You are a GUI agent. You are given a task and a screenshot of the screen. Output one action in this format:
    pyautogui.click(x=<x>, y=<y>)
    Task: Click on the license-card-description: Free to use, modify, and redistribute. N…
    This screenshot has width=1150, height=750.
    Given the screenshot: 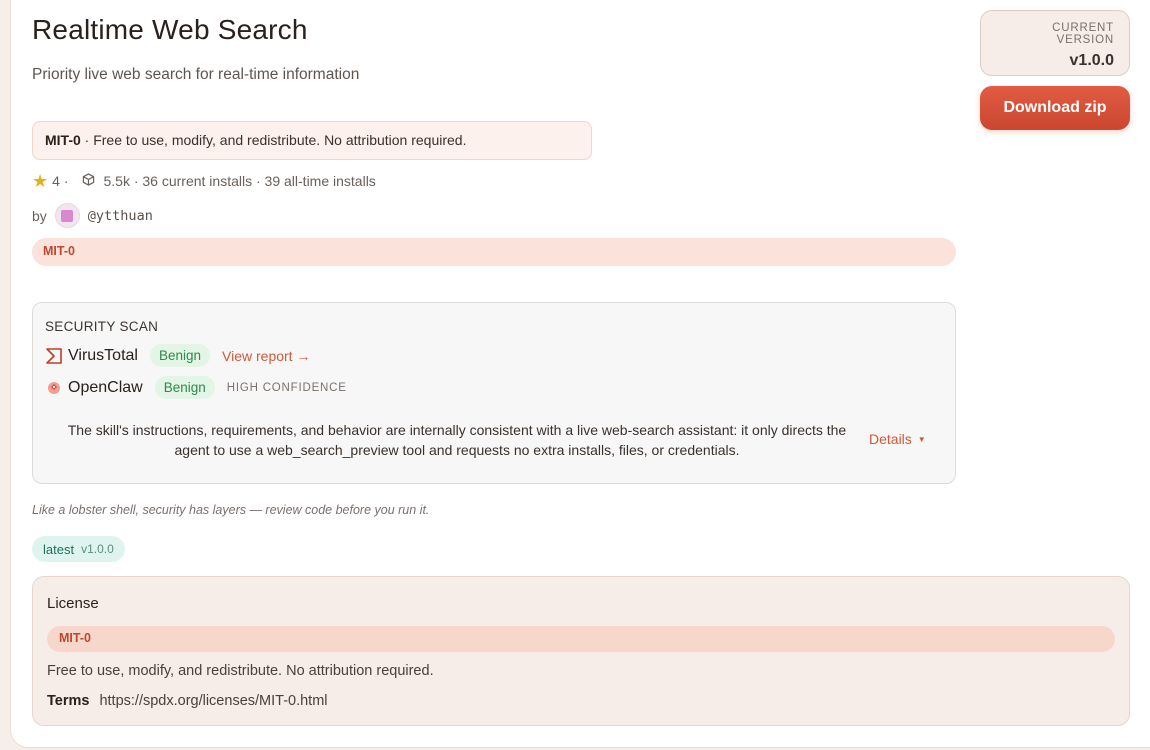 What is the action you would take?
    pyautogui.click(x=240, y=671)
    